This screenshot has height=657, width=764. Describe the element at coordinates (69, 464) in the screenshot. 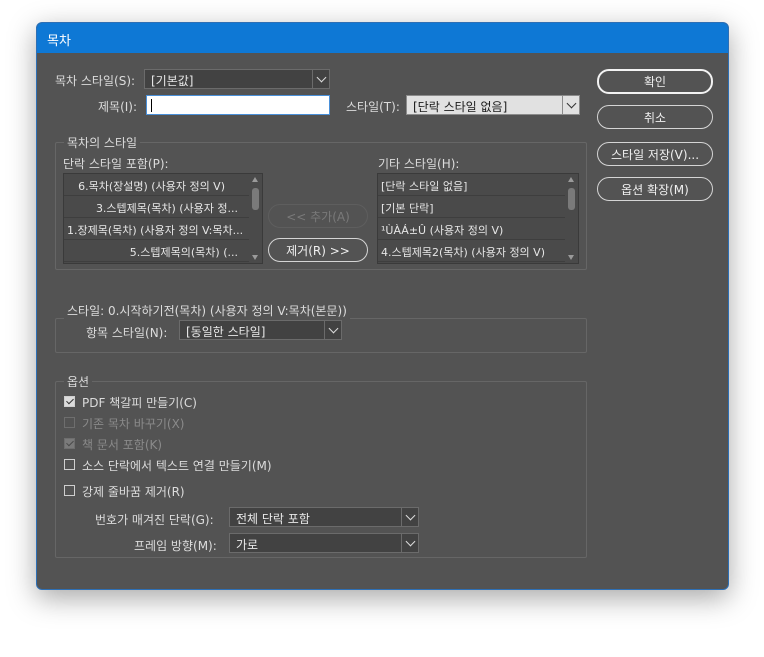

I see `create-links-checkbox` at that location.